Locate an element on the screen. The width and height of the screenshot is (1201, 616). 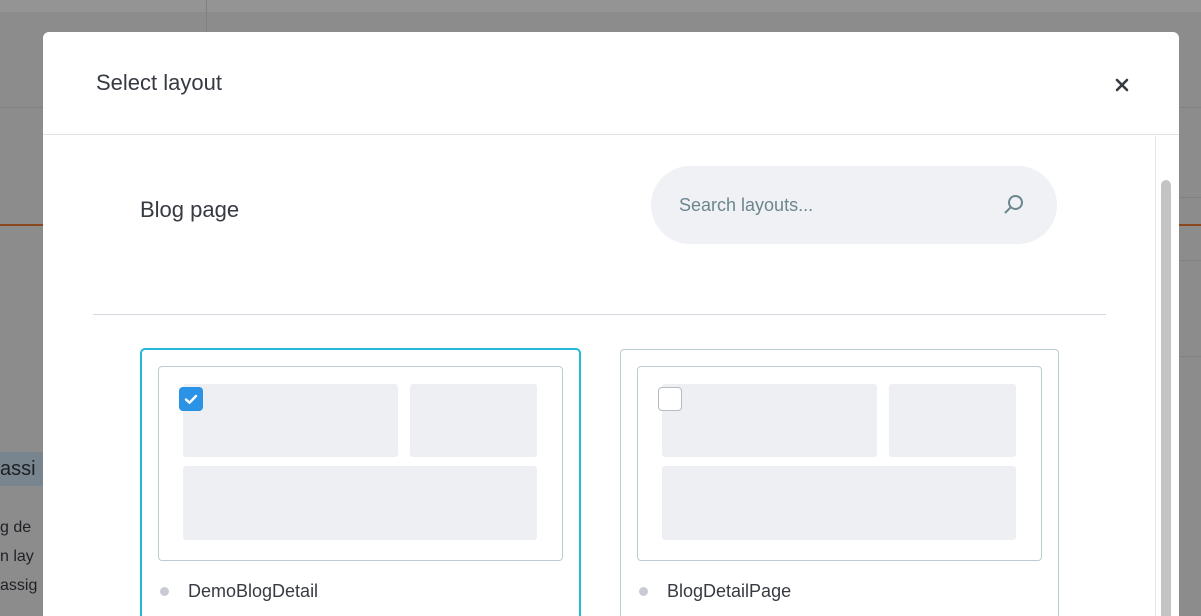
close-button is located at coordinates (1122, 85).